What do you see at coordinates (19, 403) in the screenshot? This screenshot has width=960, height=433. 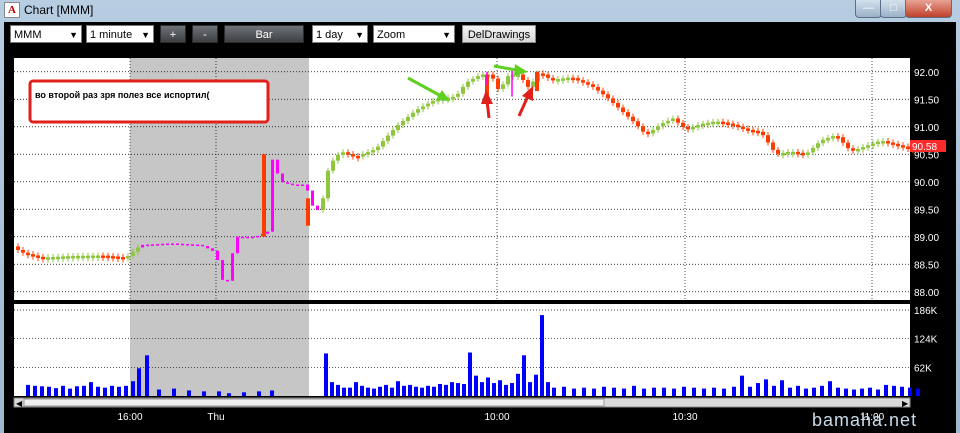 I see `scroll-left-icon: ◀` at bounding box center [19, 403].